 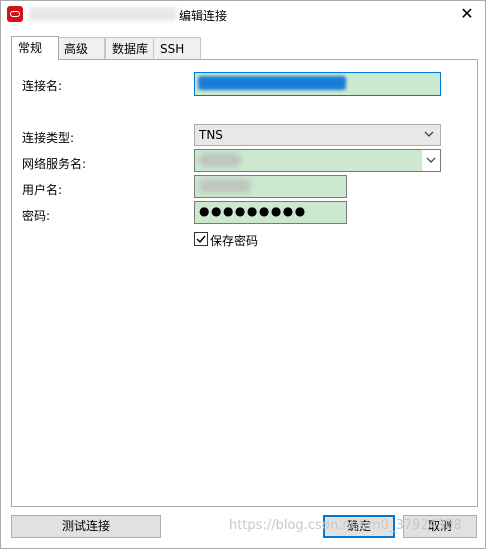 What do you see at coordinates (243, 14) in the screenshot?
I see `title-bar: 编辑连接 ✕` at bounding box center [243, 14].